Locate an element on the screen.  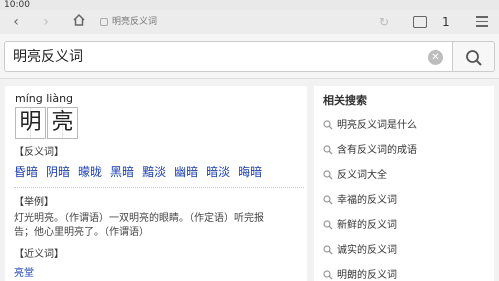
related-search-item: 幸福的反义词 is located at coordinates (405, 205).